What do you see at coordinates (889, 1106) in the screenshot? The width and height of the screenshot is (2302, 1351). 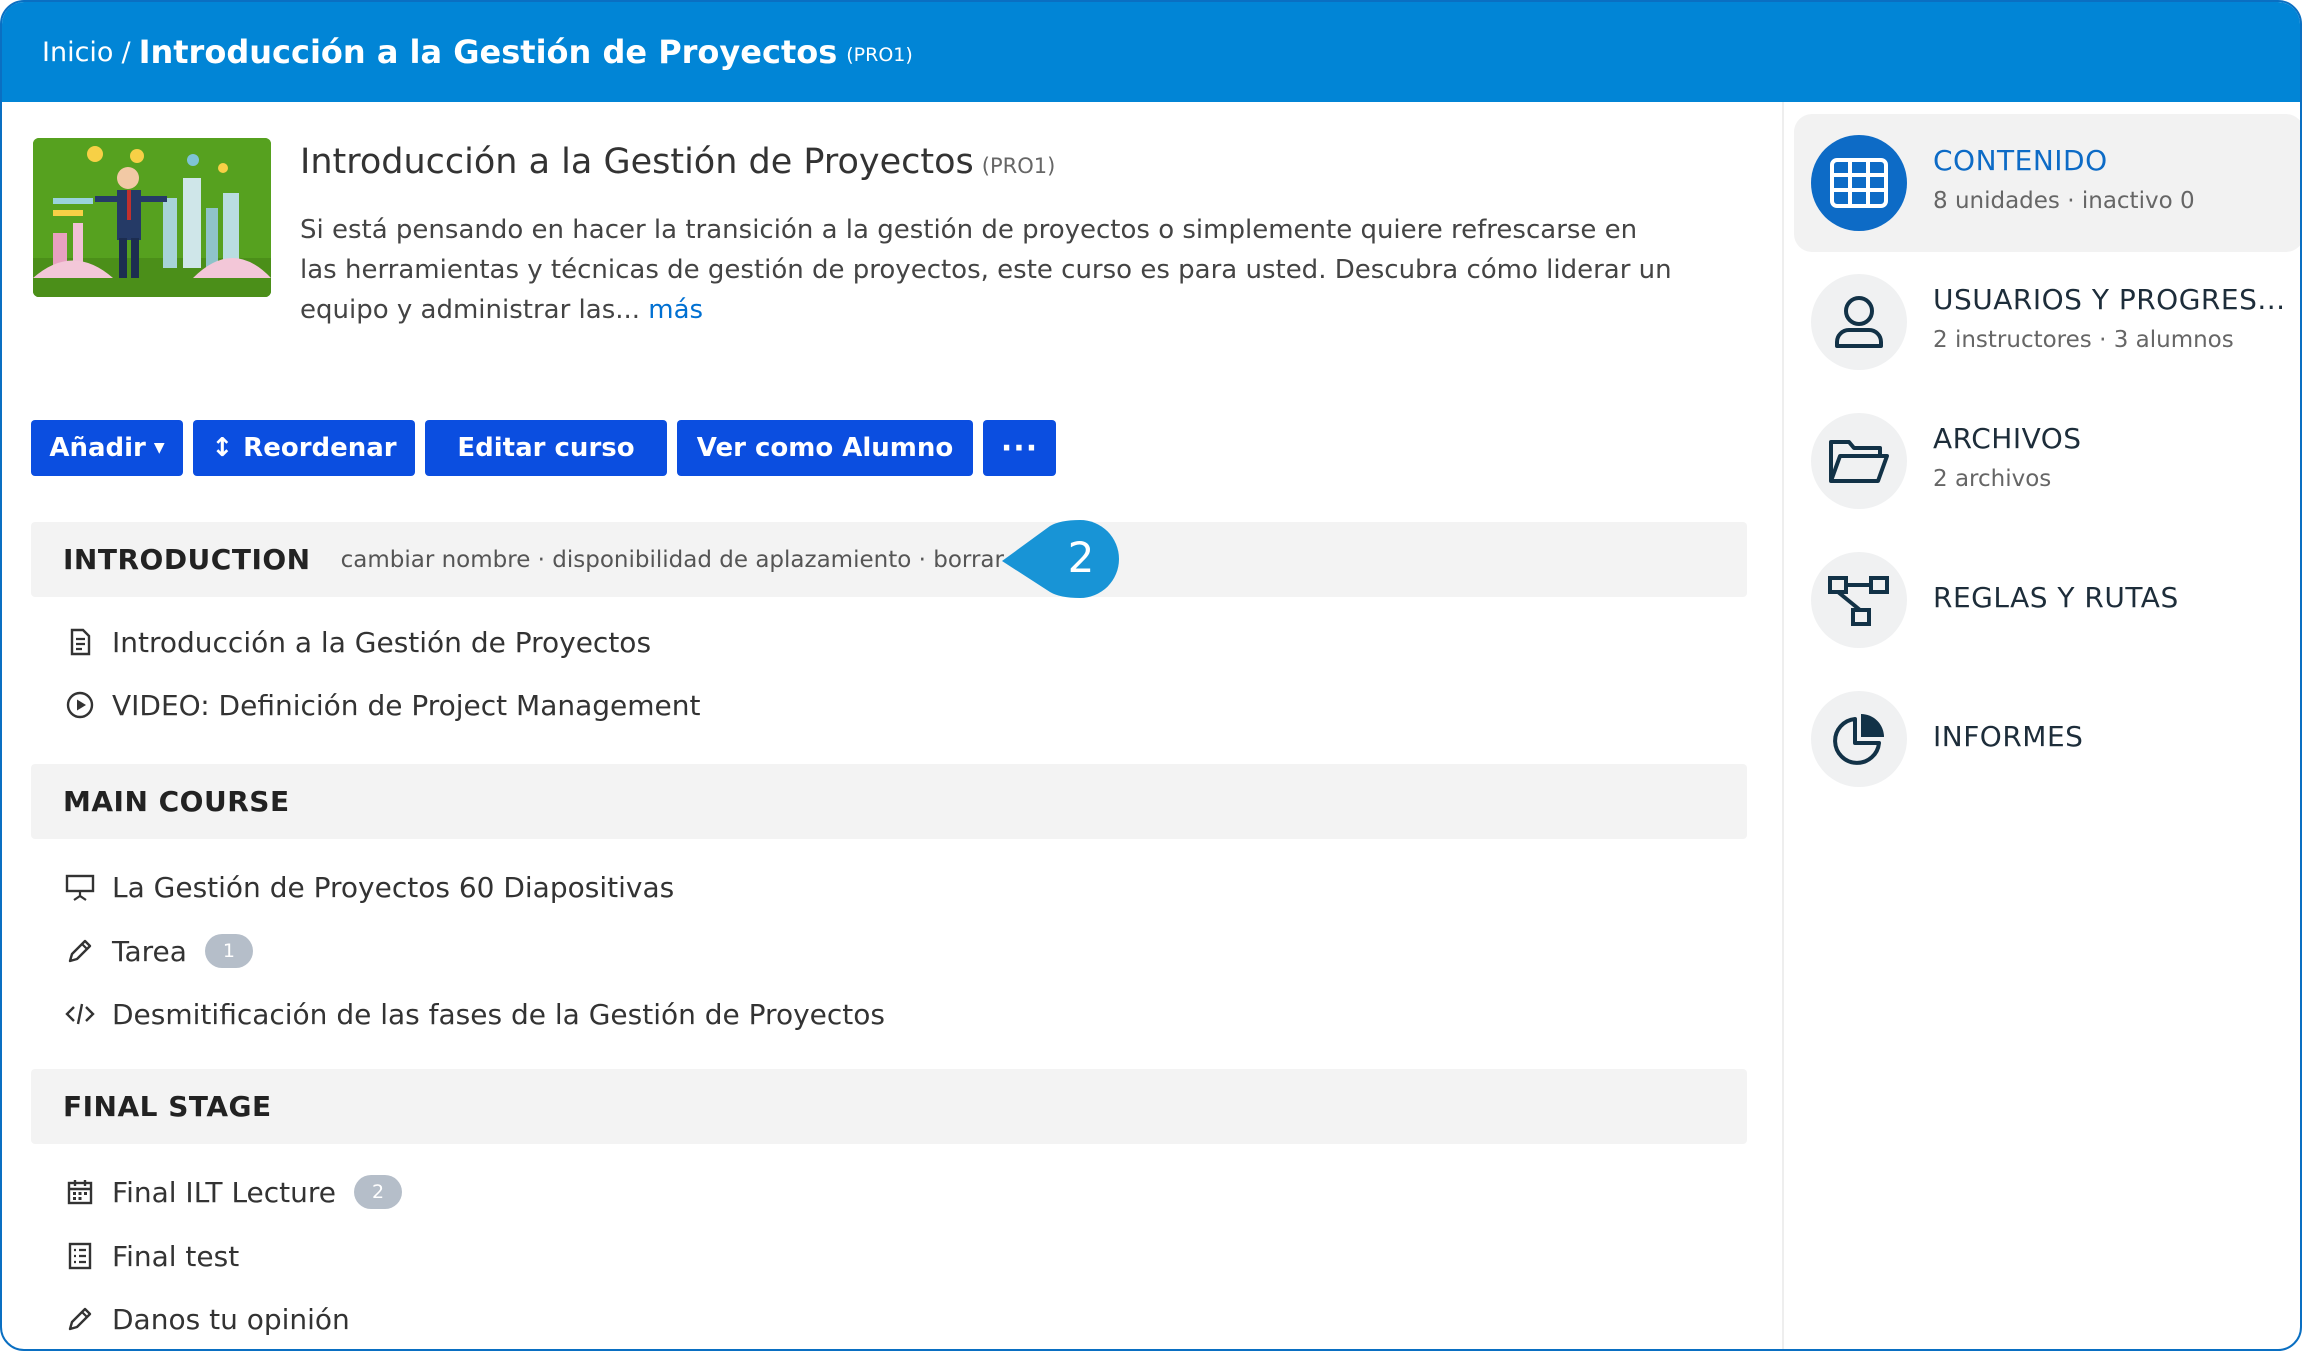 I see `section-header-final-stage: FINAL STAGE` at bounding box center [889, 1106].